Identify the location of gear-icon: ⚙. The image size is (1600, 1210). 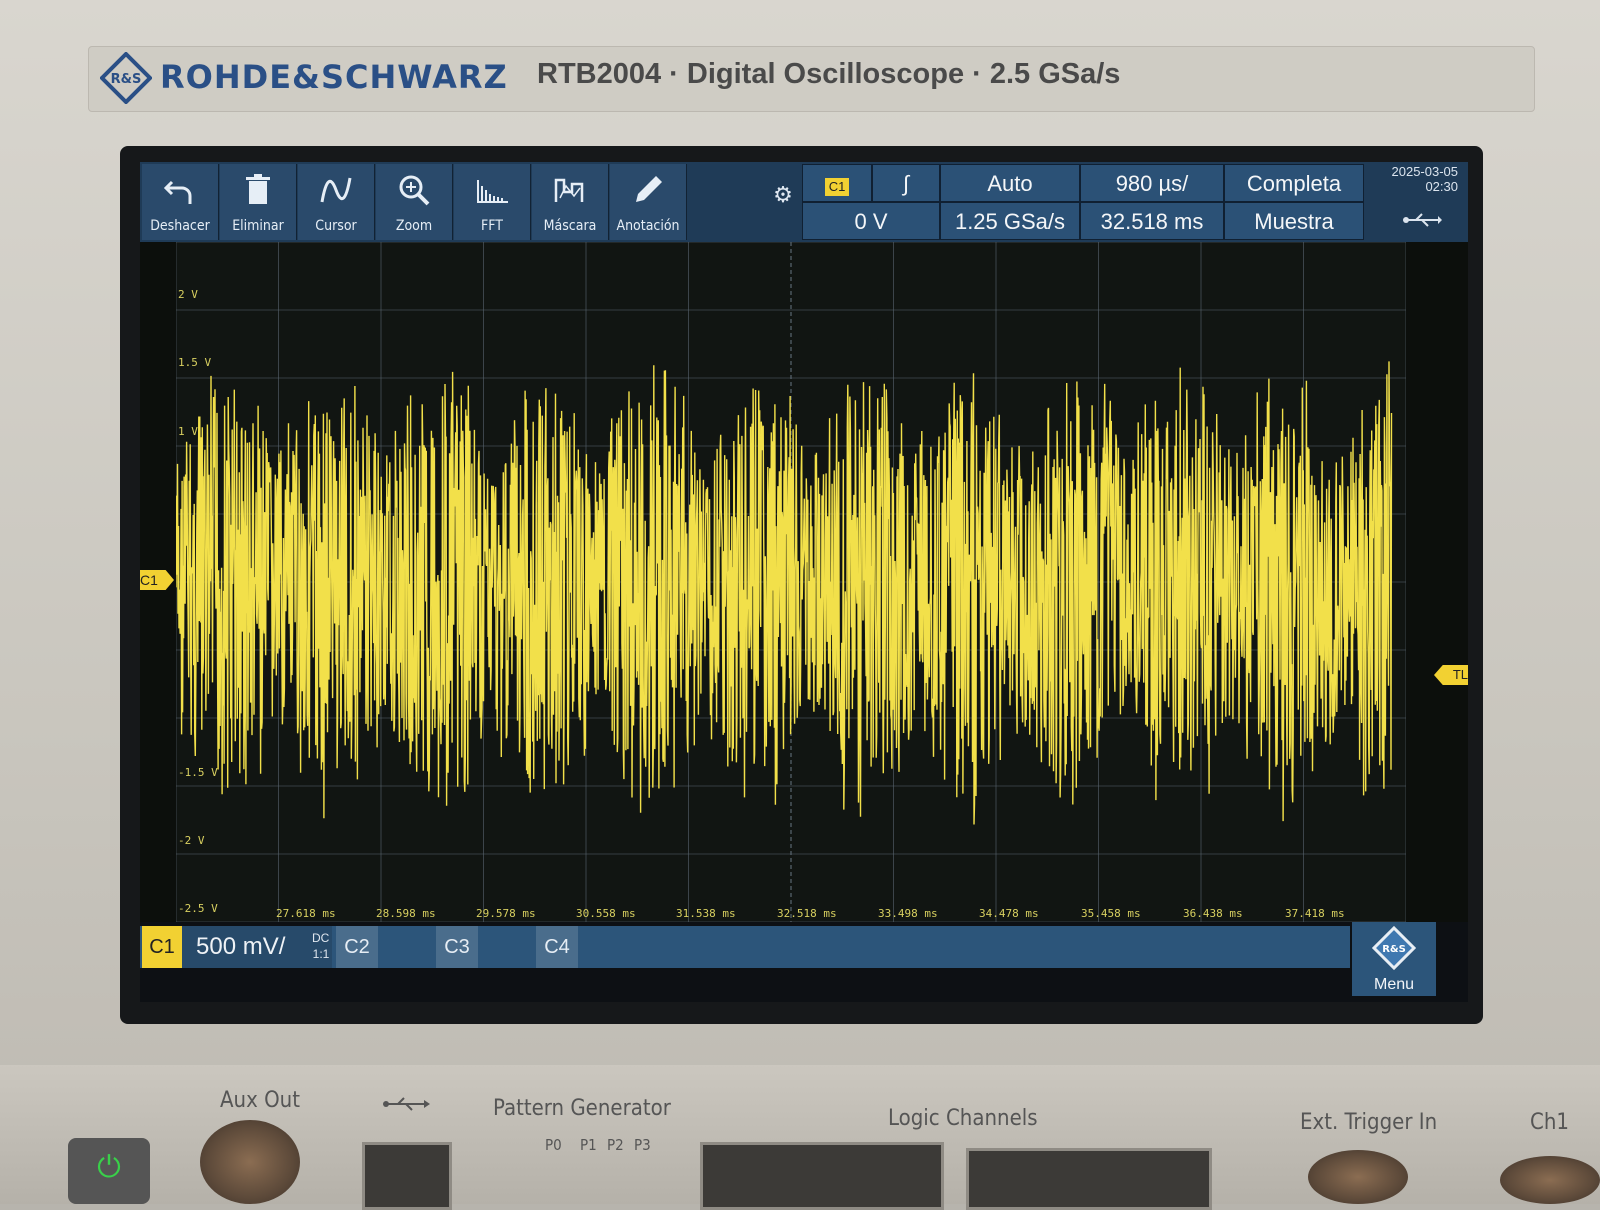
(783, 195).